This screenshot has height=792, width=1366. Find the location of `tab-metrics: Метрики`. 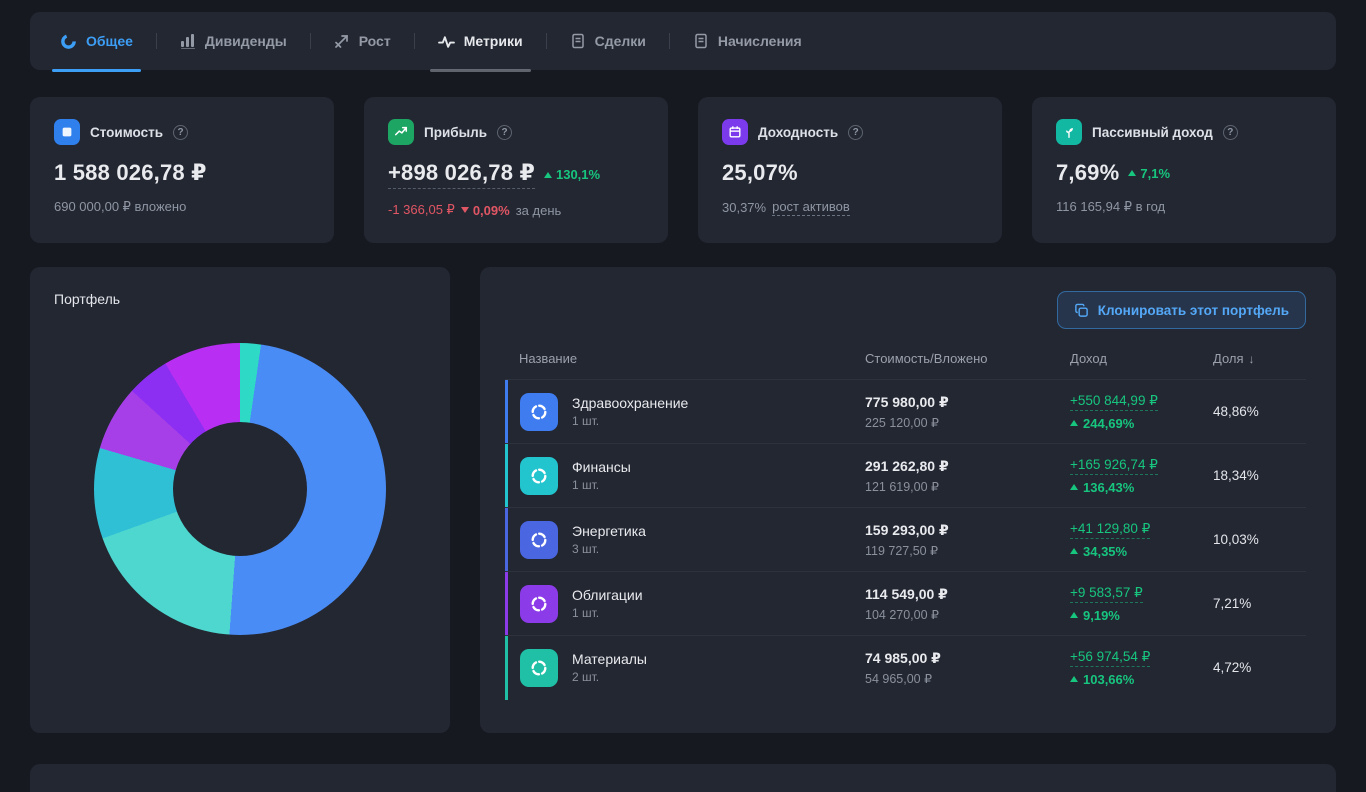

tab-metrics: Метрики is located at coordinates (480, 42).